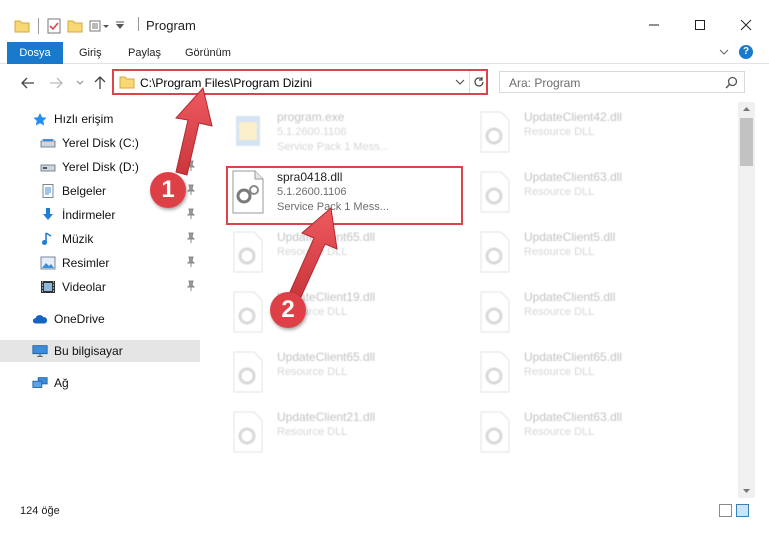 The width and height of the screenshot is (769, 536). I want to click on sidebar-item-music: Müzik, so click(100, 239).